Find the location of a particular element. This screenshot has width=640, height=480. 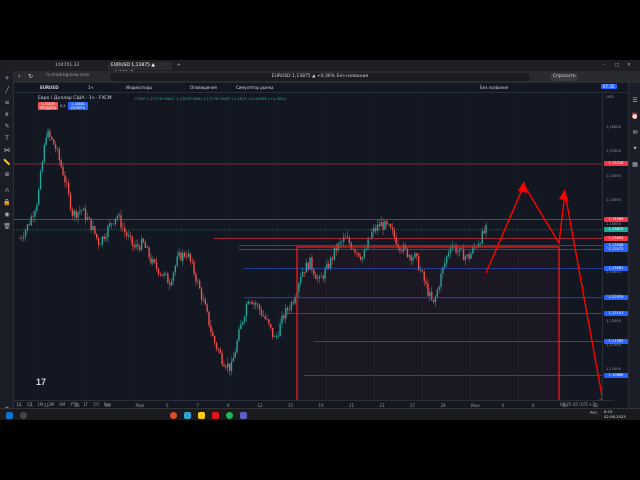

url-field: EURUSD 1,13875 ▲ +0,36% Без названия is located at coordinates (320, 77).